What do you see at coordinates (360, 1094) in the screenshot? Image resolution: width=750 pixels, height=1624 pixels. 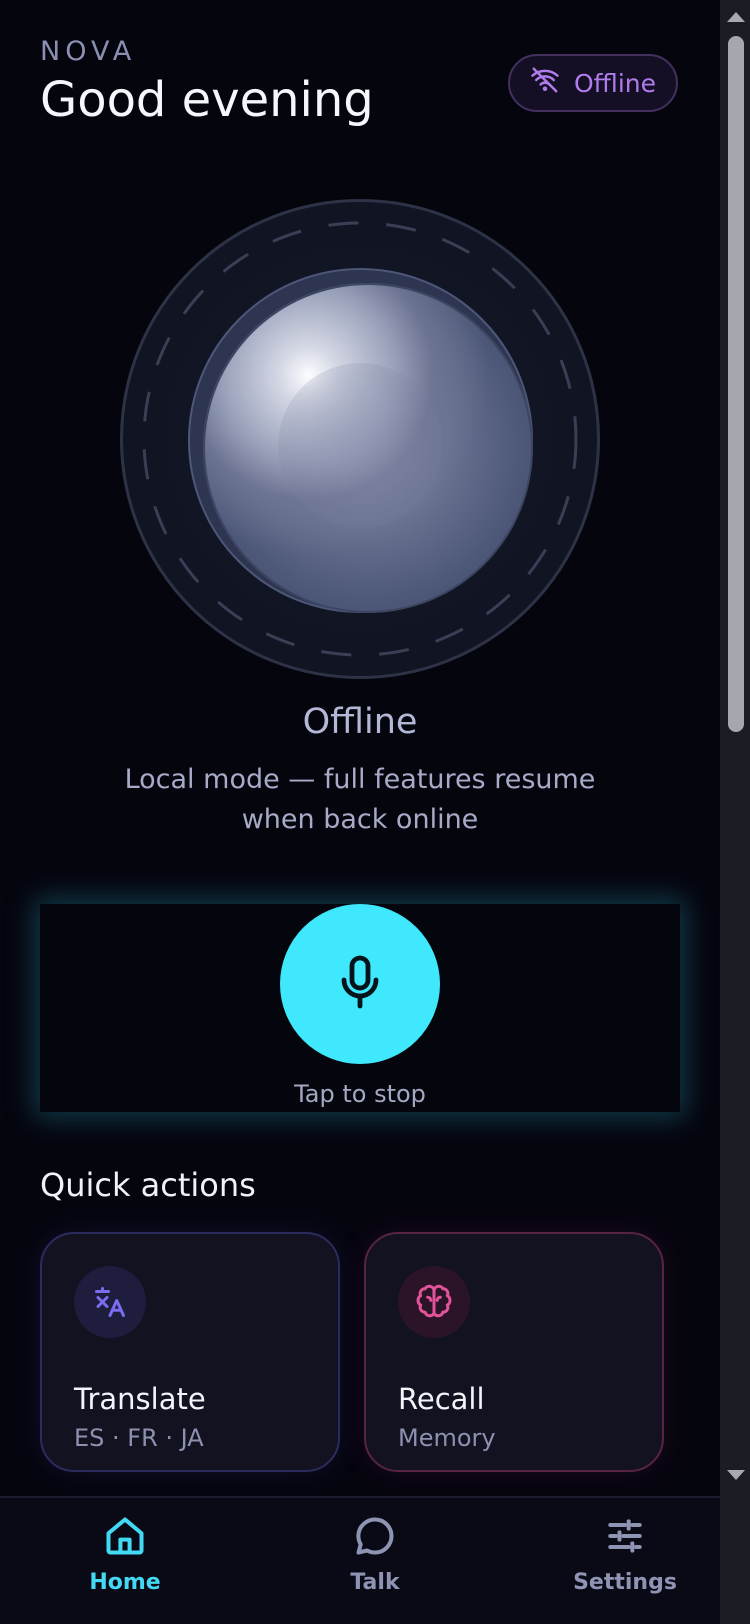 I see `mic-hint: Tap to stop` at bounding box center [360, 1094].